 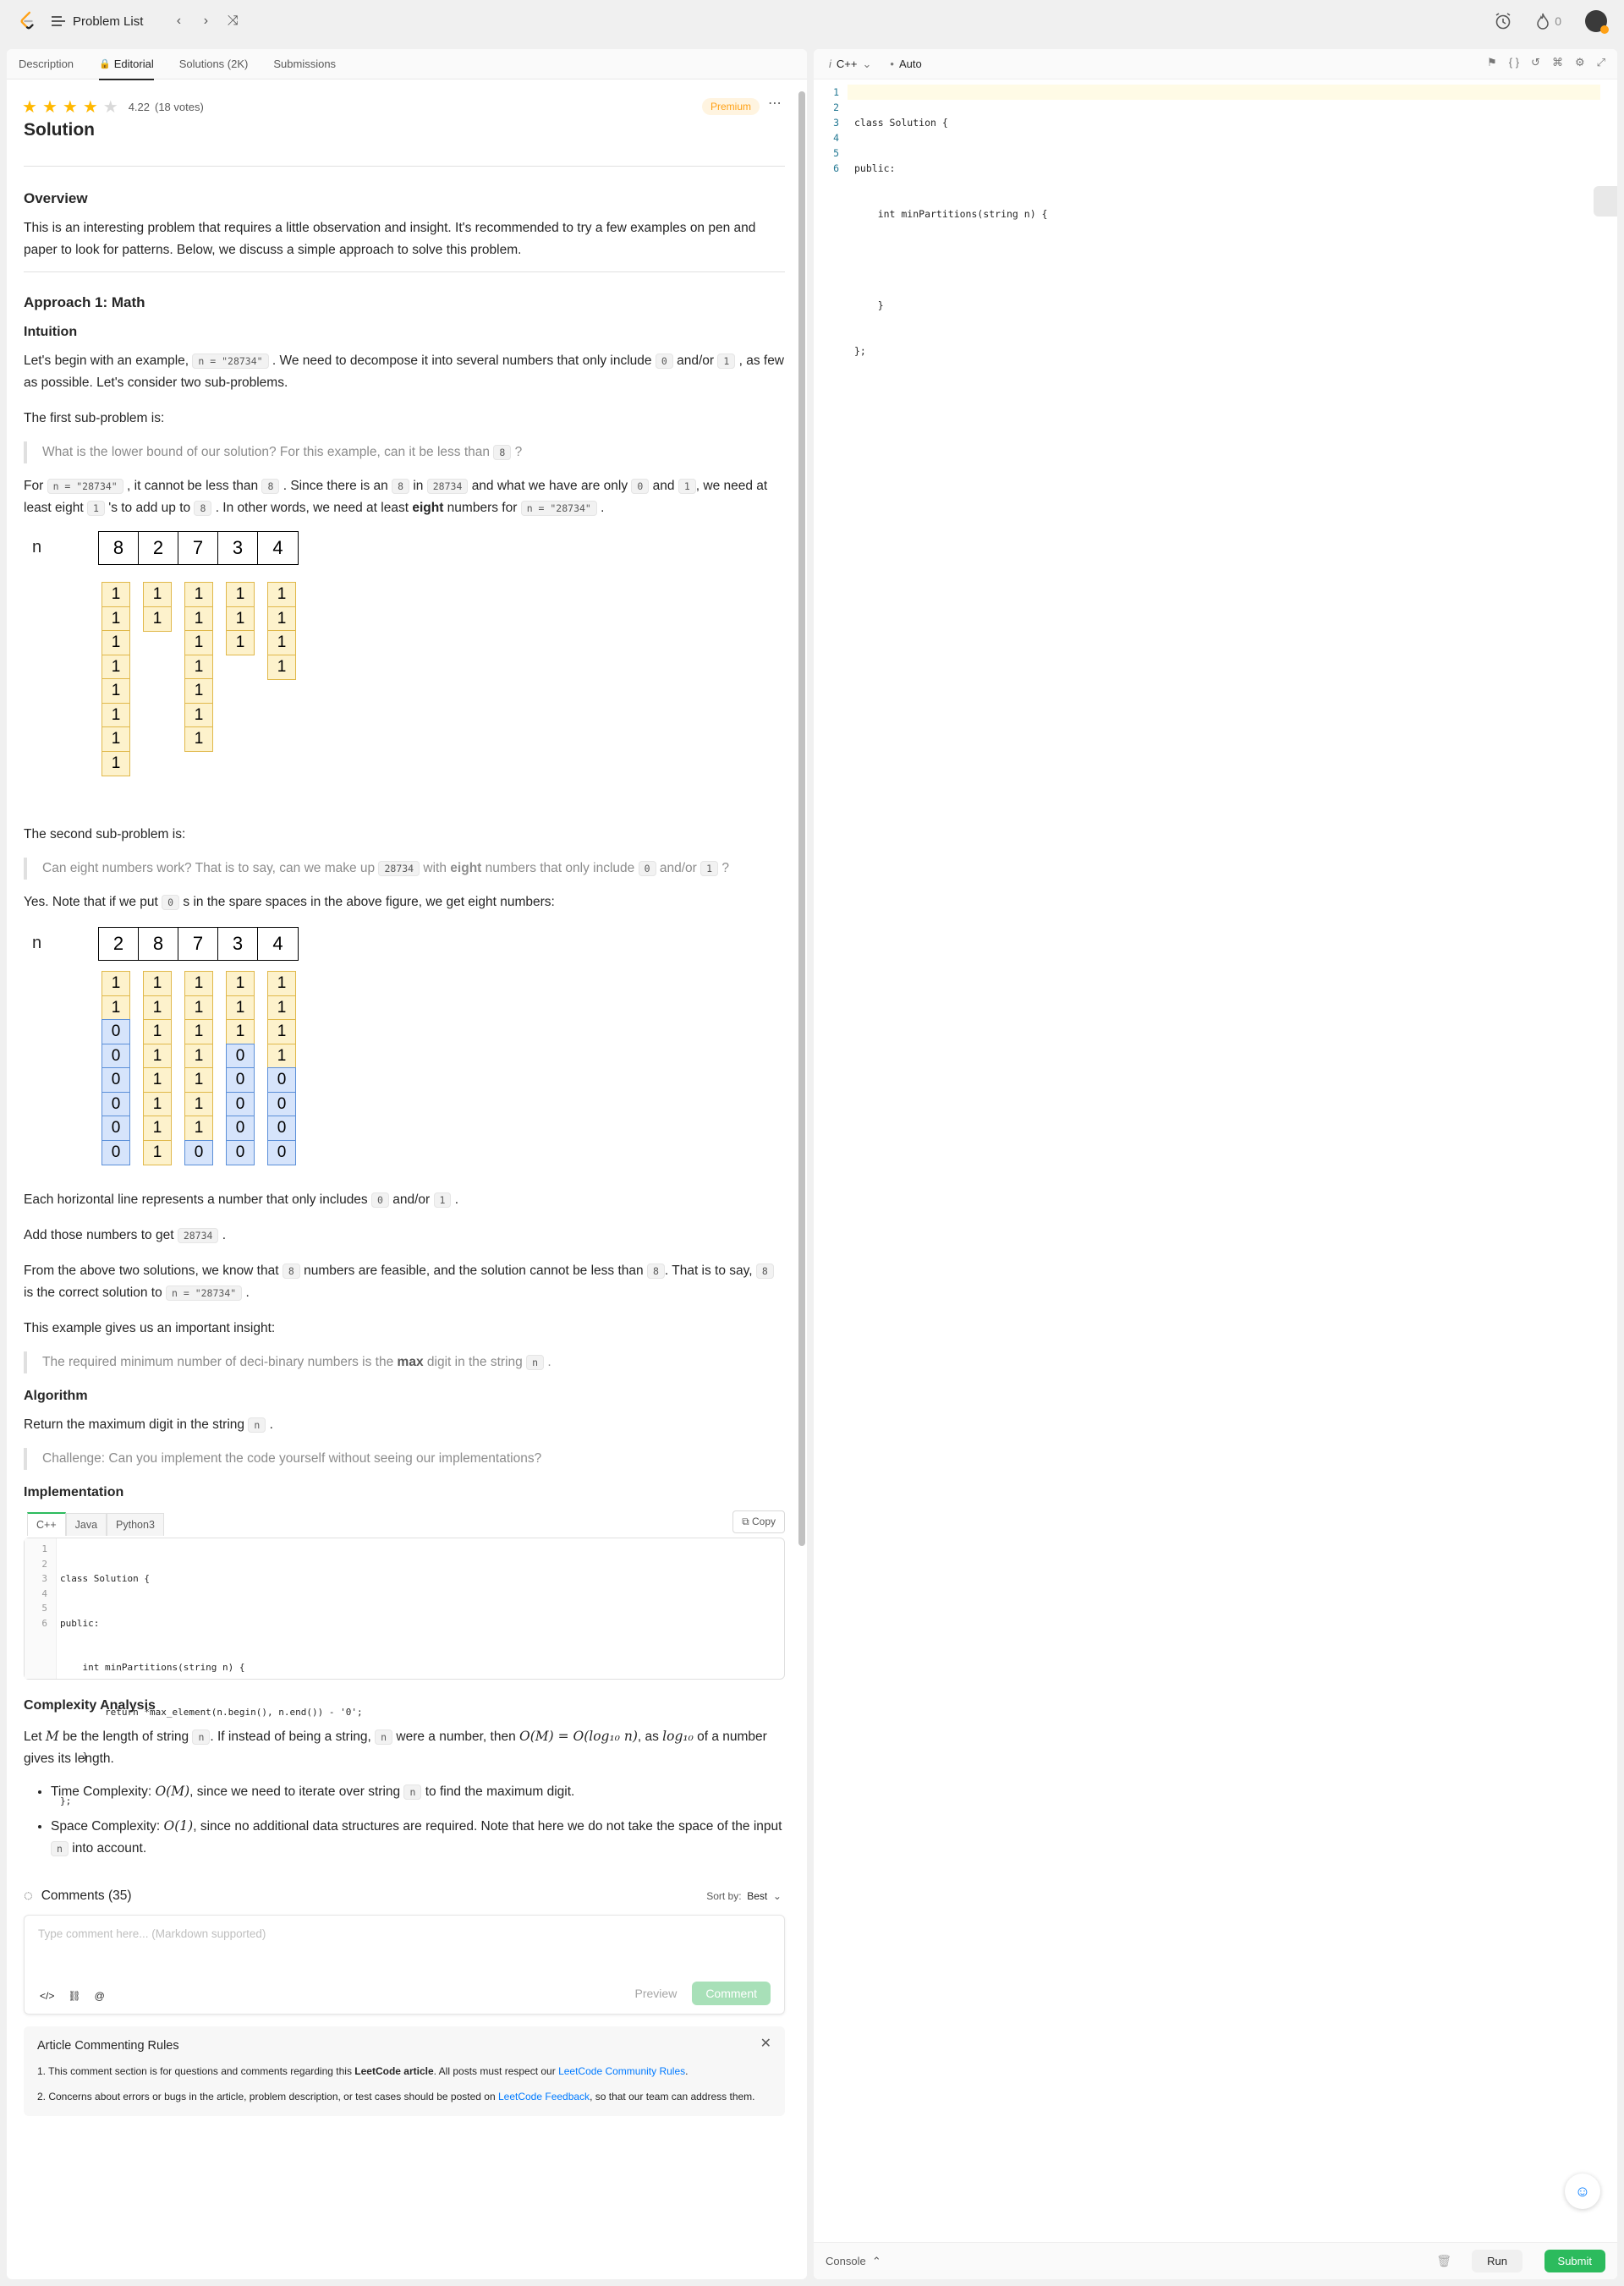 I want to click on trash-icon: 🗑, so click(x=1444, y=2261).